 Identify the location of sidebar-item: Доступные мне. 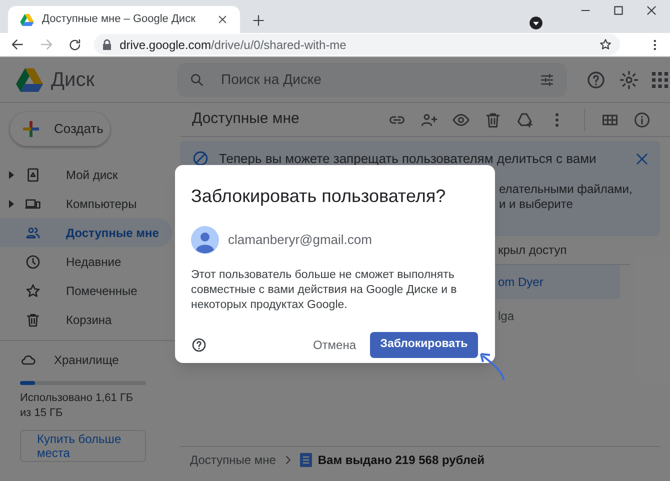
(86, 232).